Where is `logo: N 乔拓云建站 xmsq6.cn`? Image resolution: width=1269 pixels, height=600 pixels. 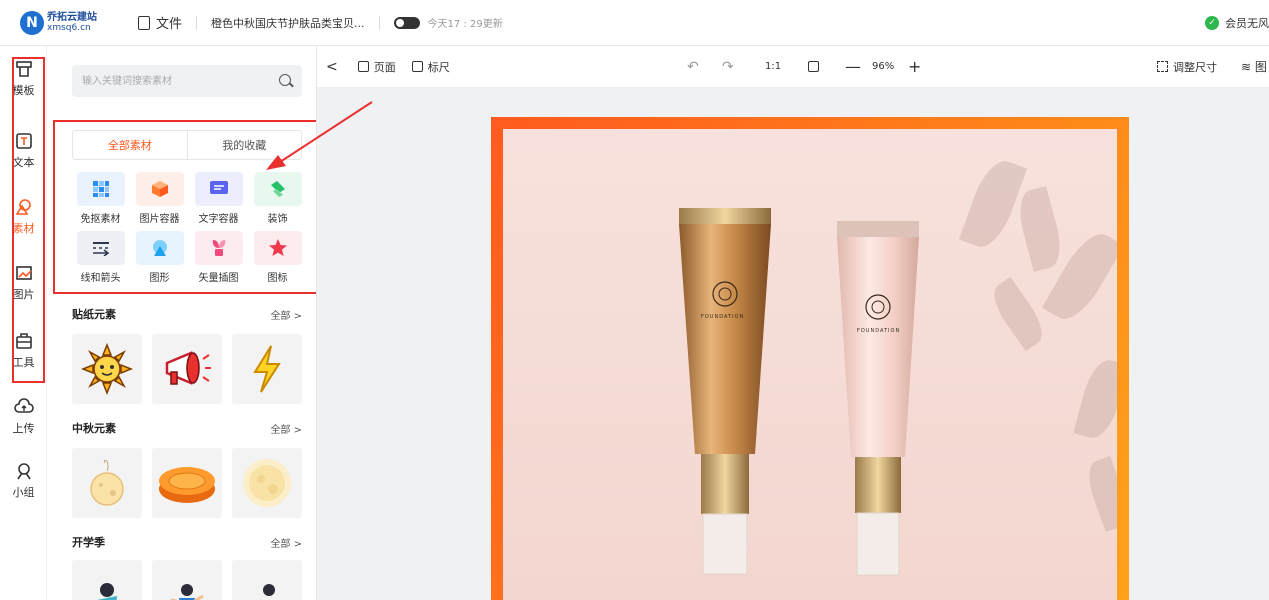 logo: N 乔拓云建站 xmsq6.cn is located at coordinates (70, 22).